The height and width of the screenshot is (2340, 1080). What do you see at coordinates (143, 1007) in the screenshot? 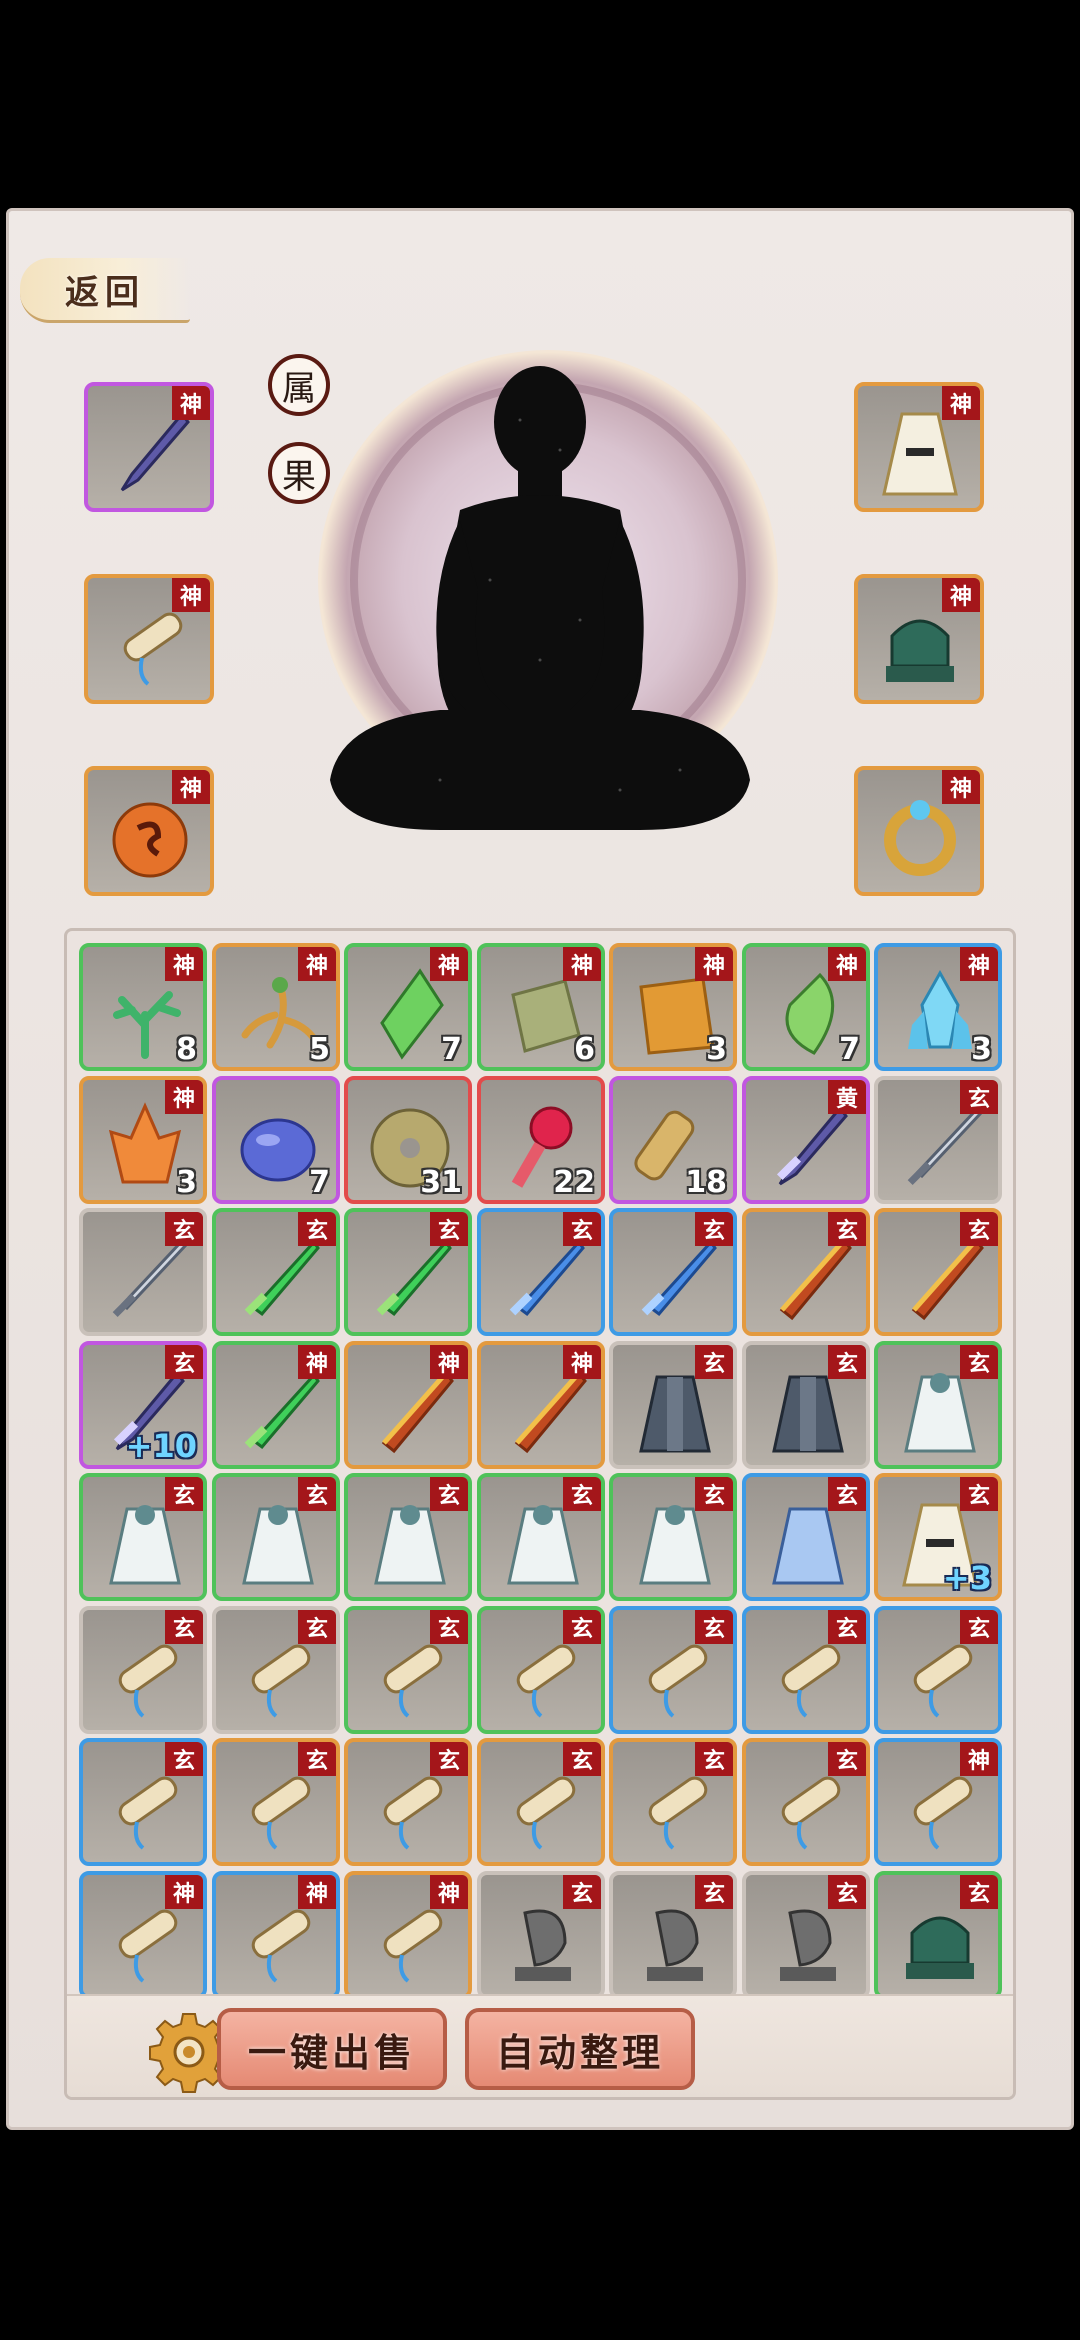
I see `inventory-slot: 神8` at bounding box center [143, 1007].